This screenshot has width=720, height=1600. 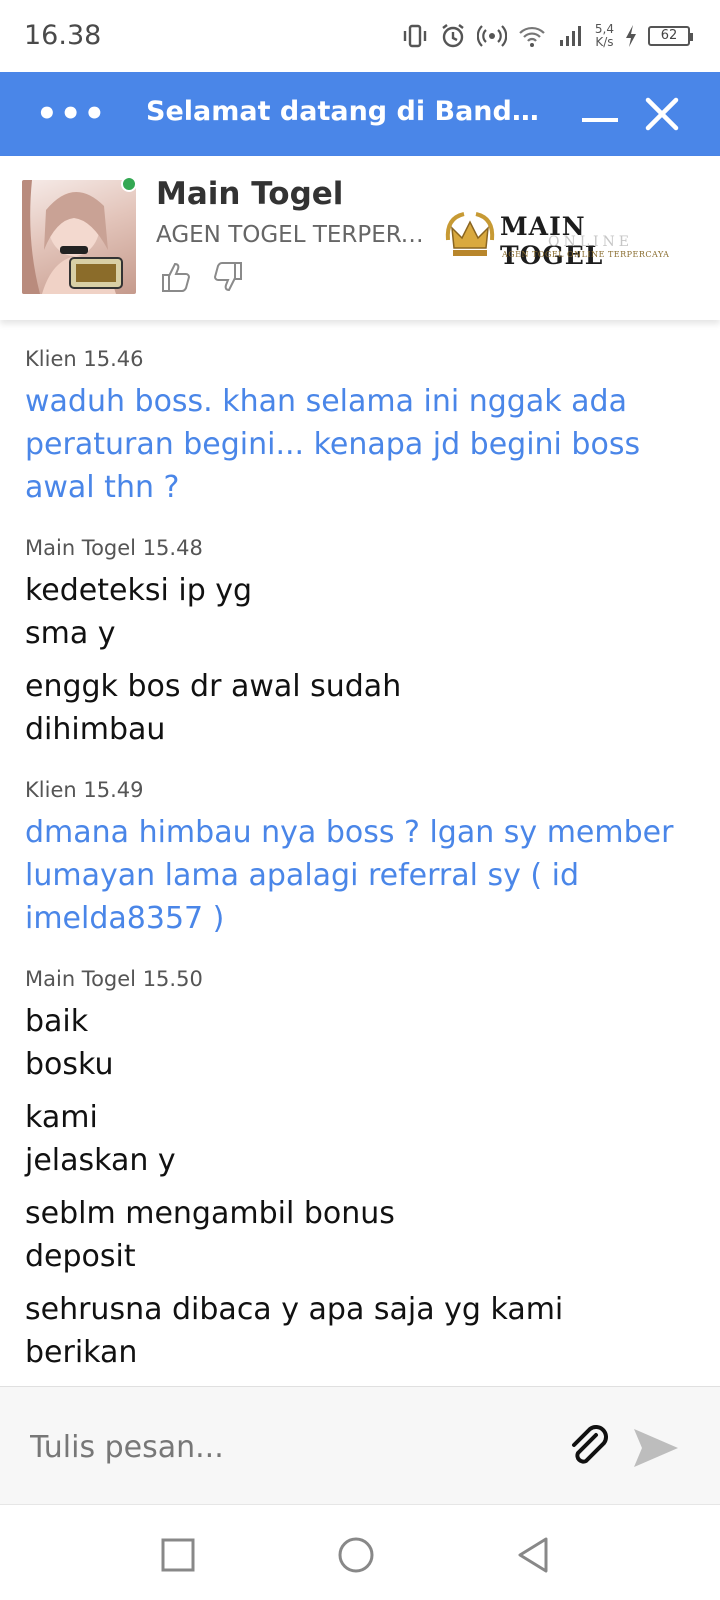 I want to click on minimize-icon, so click(x=600, y=120).